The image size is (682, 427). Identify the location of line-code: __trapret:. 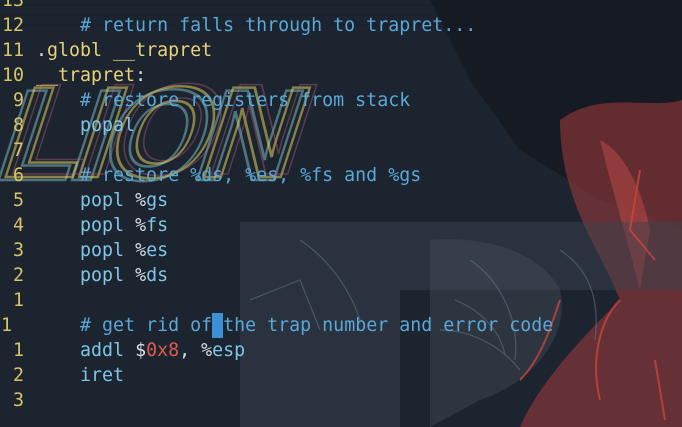
(91, 75).